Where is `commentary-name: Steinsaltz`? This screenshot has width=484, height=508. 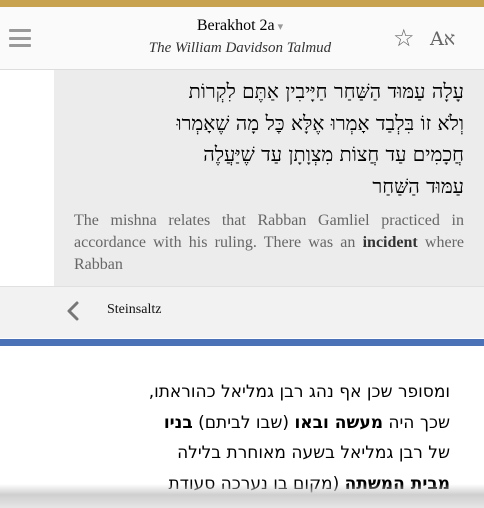 commentary-name: Steinsaltz is located at coordinates (134, 309).